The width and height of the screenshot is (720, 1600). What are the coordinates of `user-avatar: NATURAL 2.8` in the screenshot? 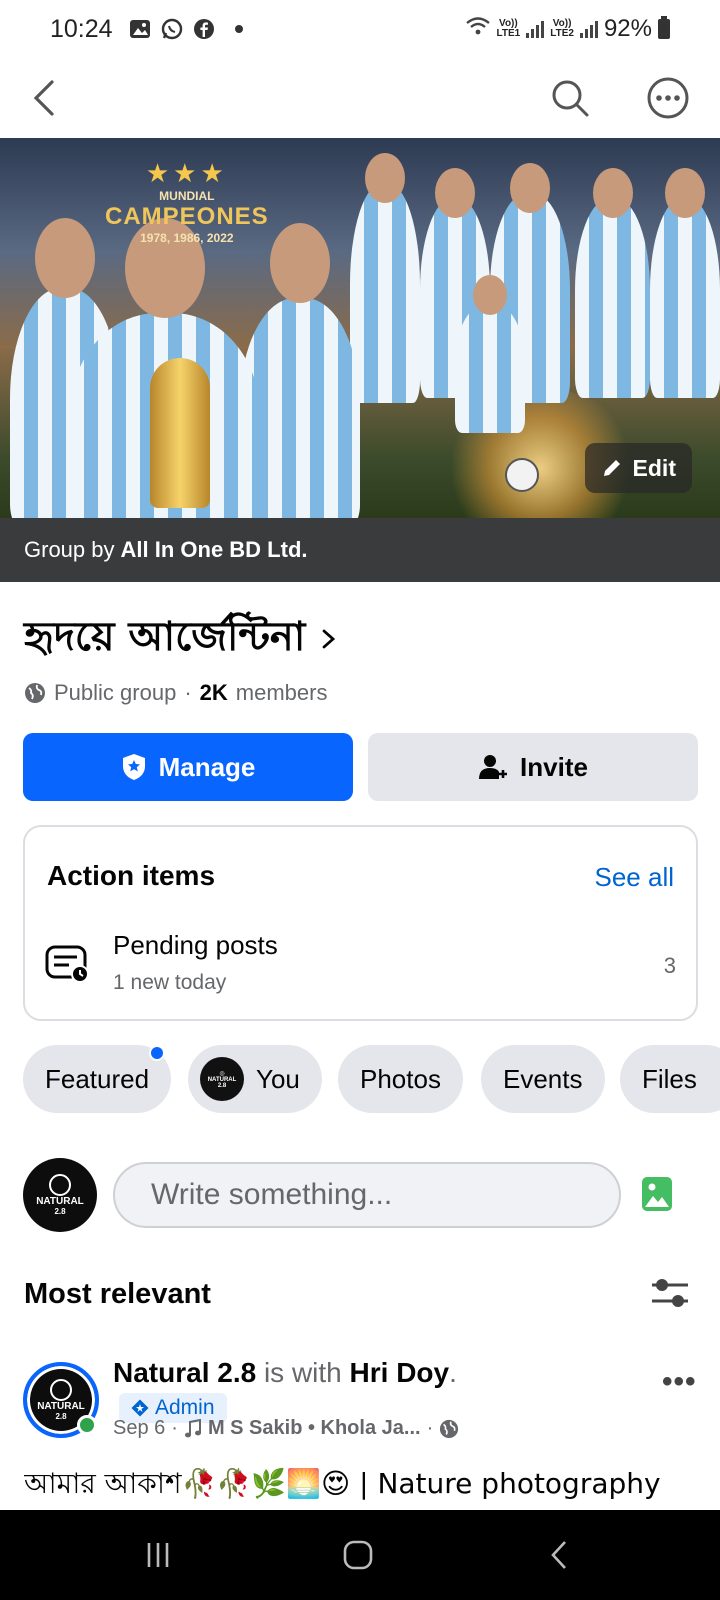 It's located at (60, 1195).